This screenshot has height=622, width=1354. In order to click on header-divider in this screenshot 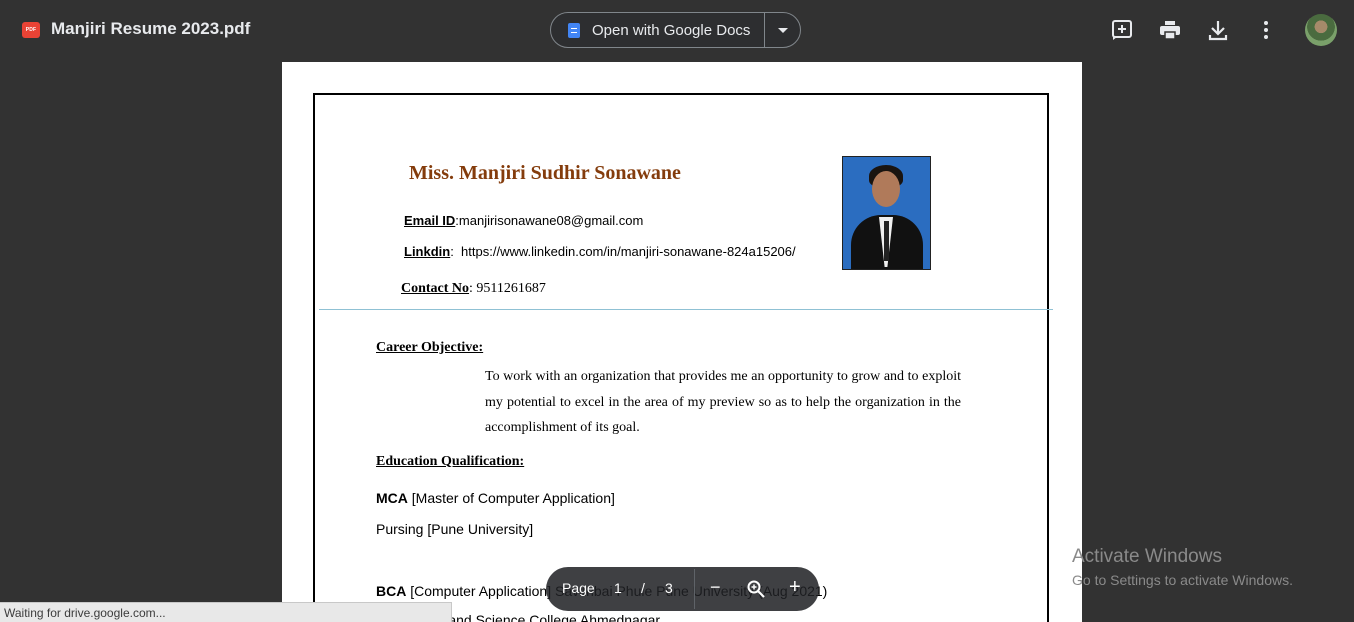, I will do `click(686, 309)`.